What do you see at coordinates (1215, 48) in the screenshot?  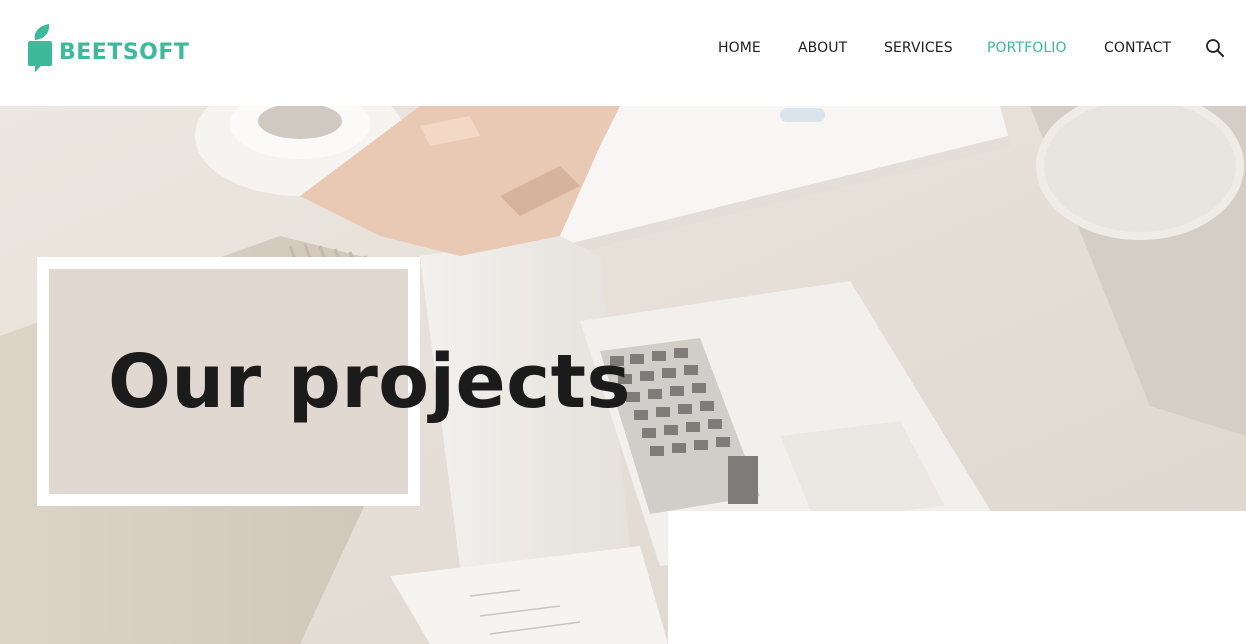 I see `search-icon` at bounding box center [1215, 48].